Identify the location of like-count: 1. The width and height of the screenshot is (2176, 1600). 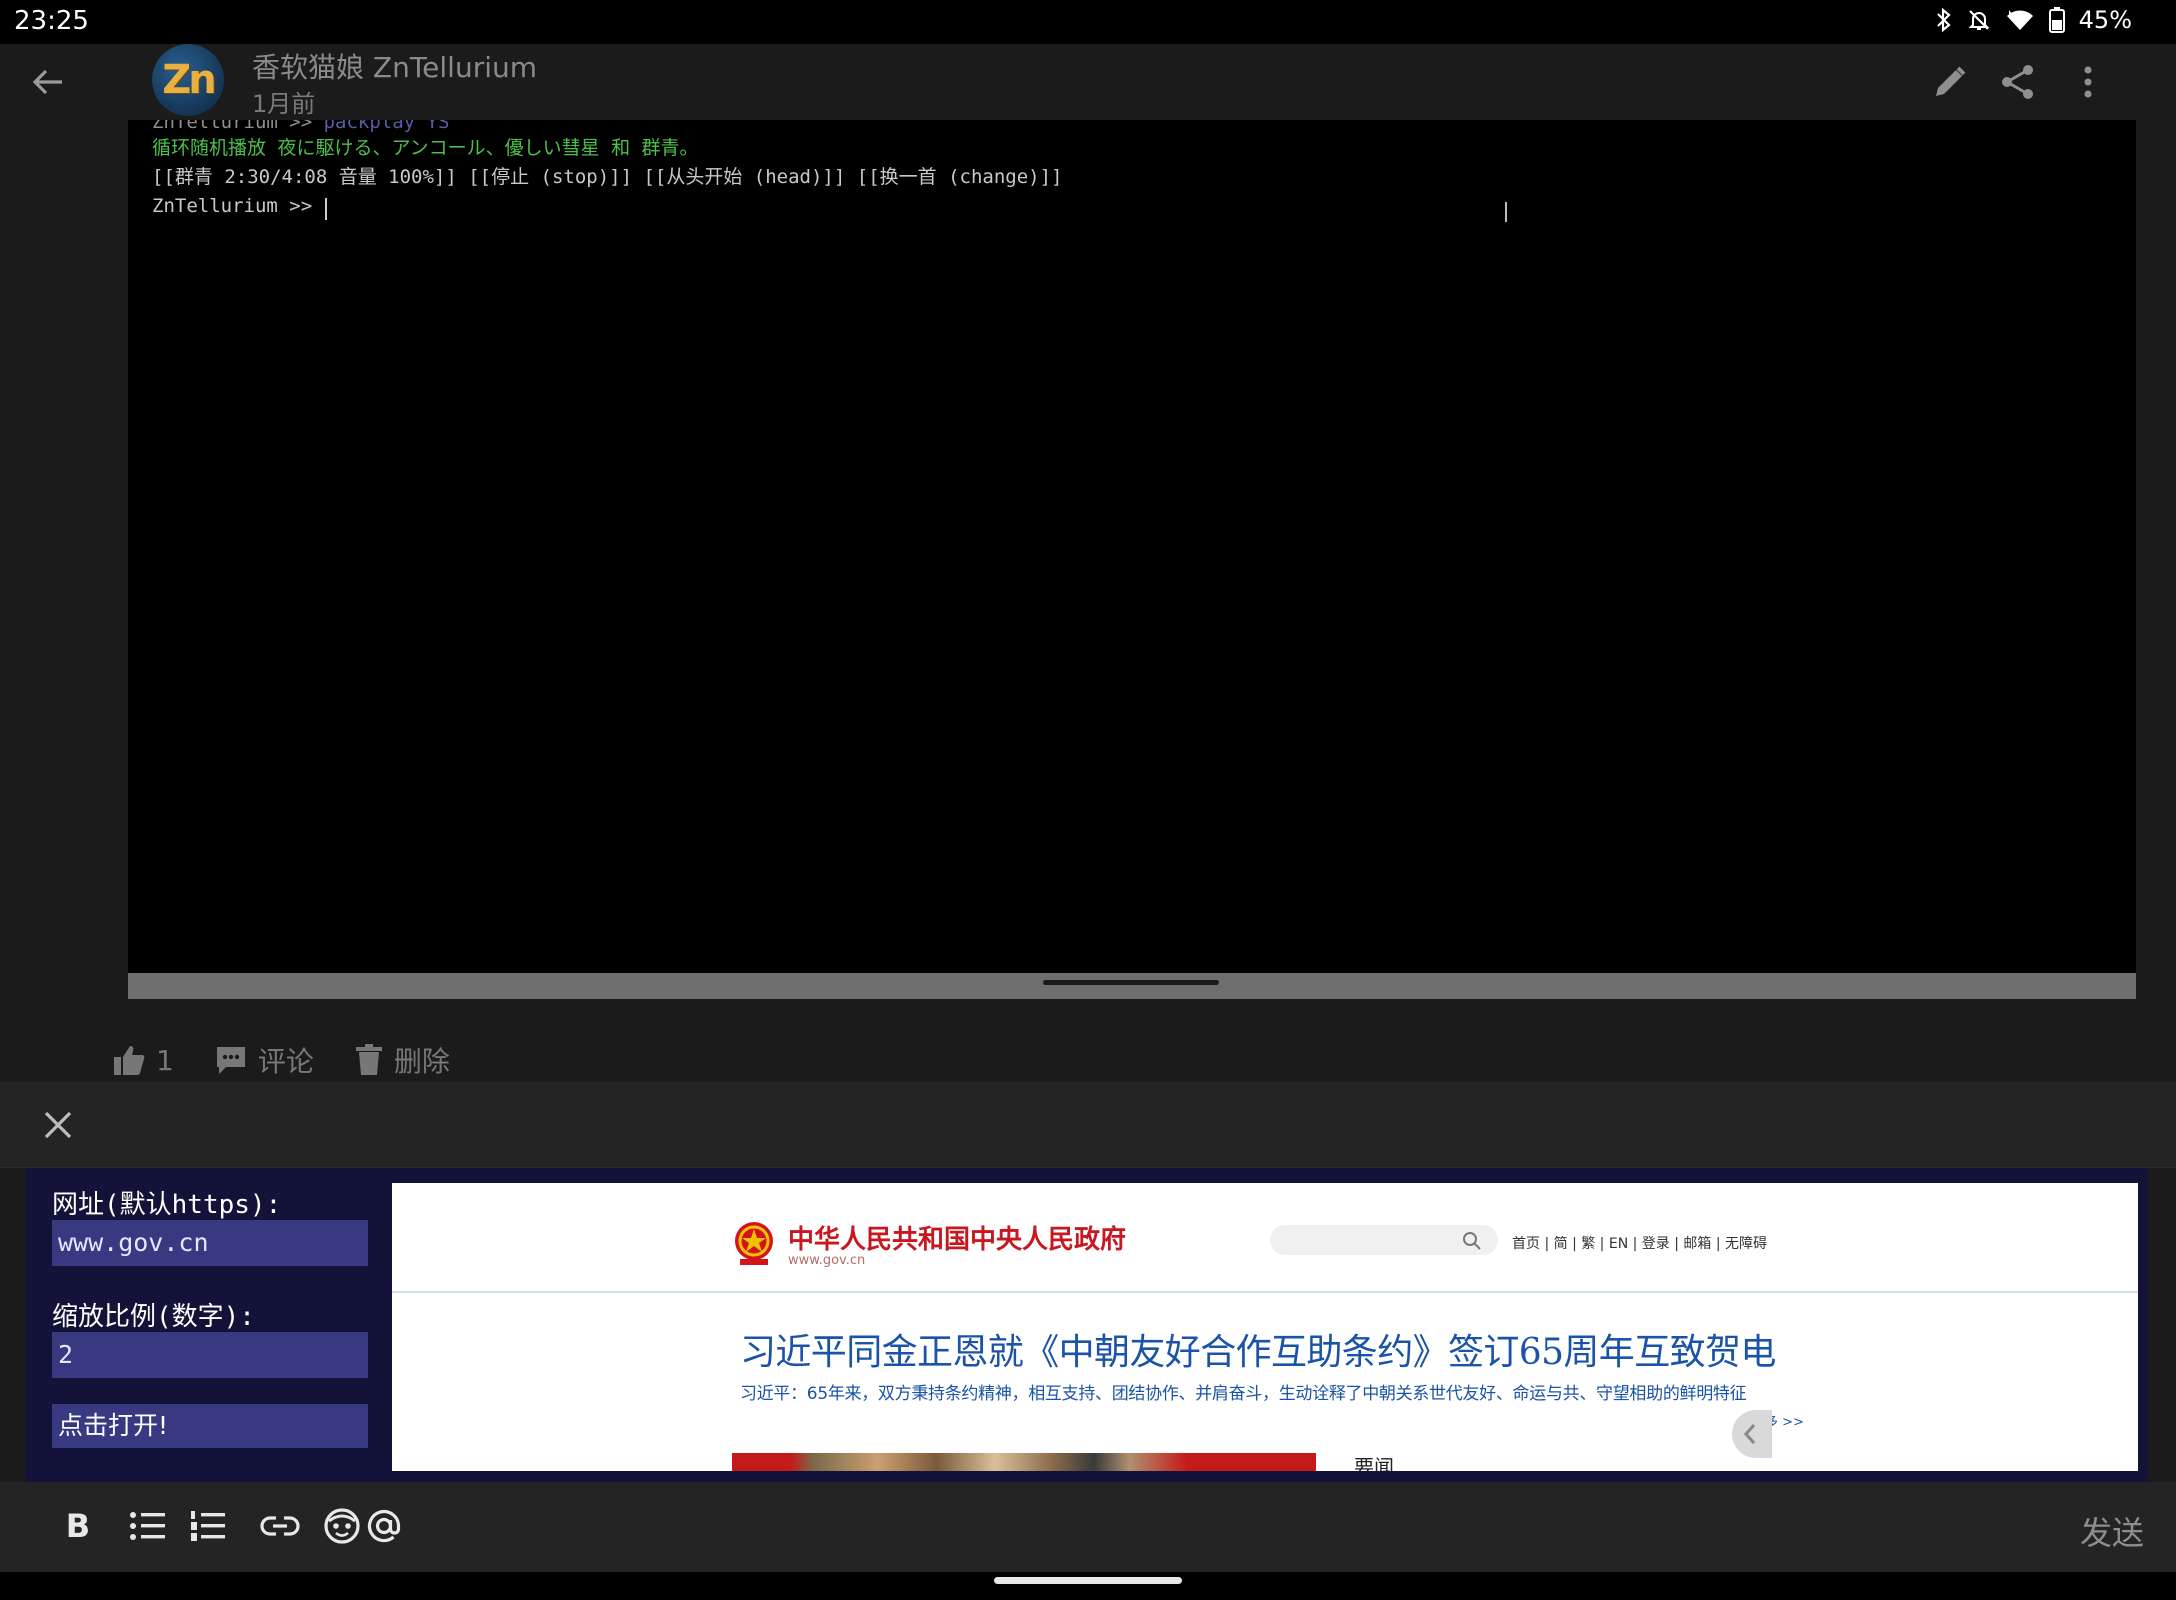
(165, 1060).